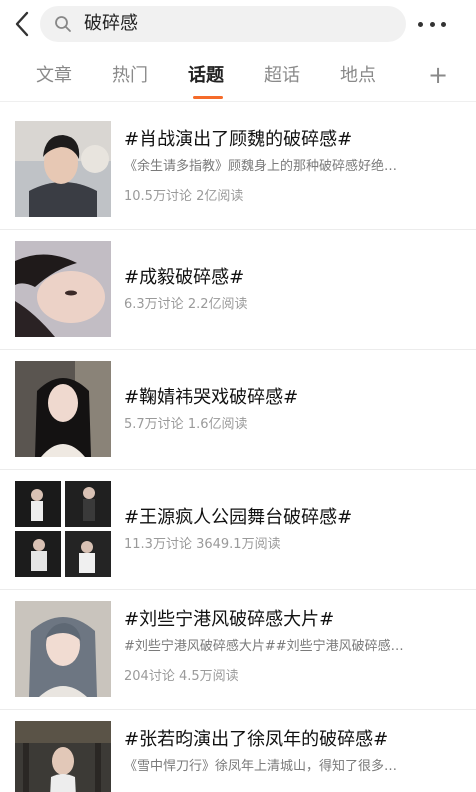 Image resolution: width=476 pixels, height=792 pixels. What do you see at coordinates (229, 619) in the screenshot?
I see `topic-title: #刘些宁港风破碎感大片#` at bounding box center [229, 619].